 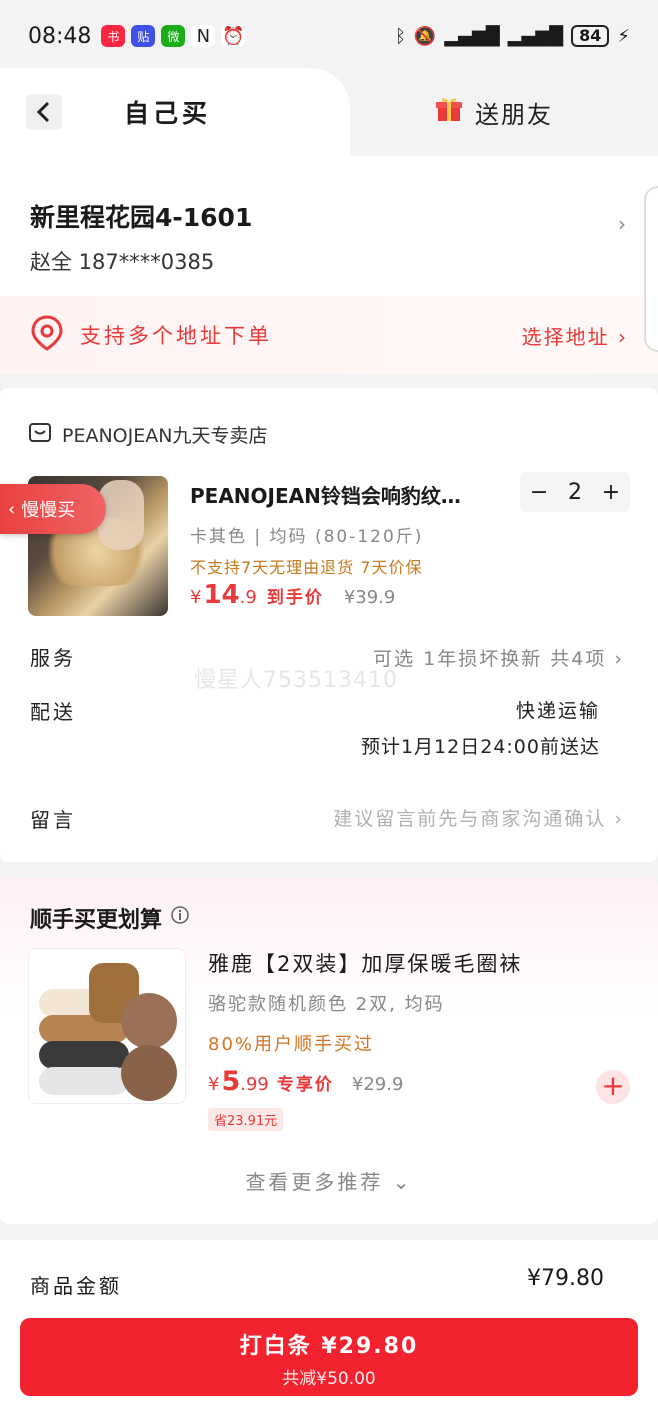 I want to click on wechat-icon: 微, so click(x=173, y=36).